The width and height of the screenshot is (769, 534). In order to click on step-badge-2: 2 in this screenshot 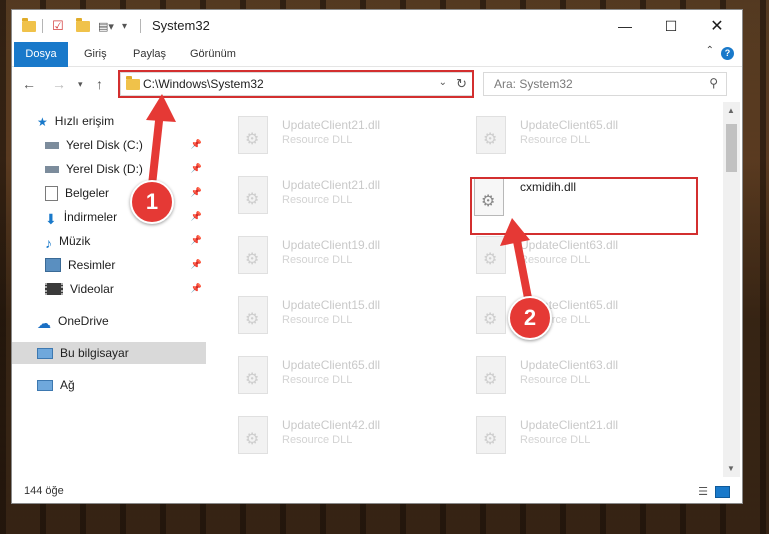, I will do `click(530, 318)`.